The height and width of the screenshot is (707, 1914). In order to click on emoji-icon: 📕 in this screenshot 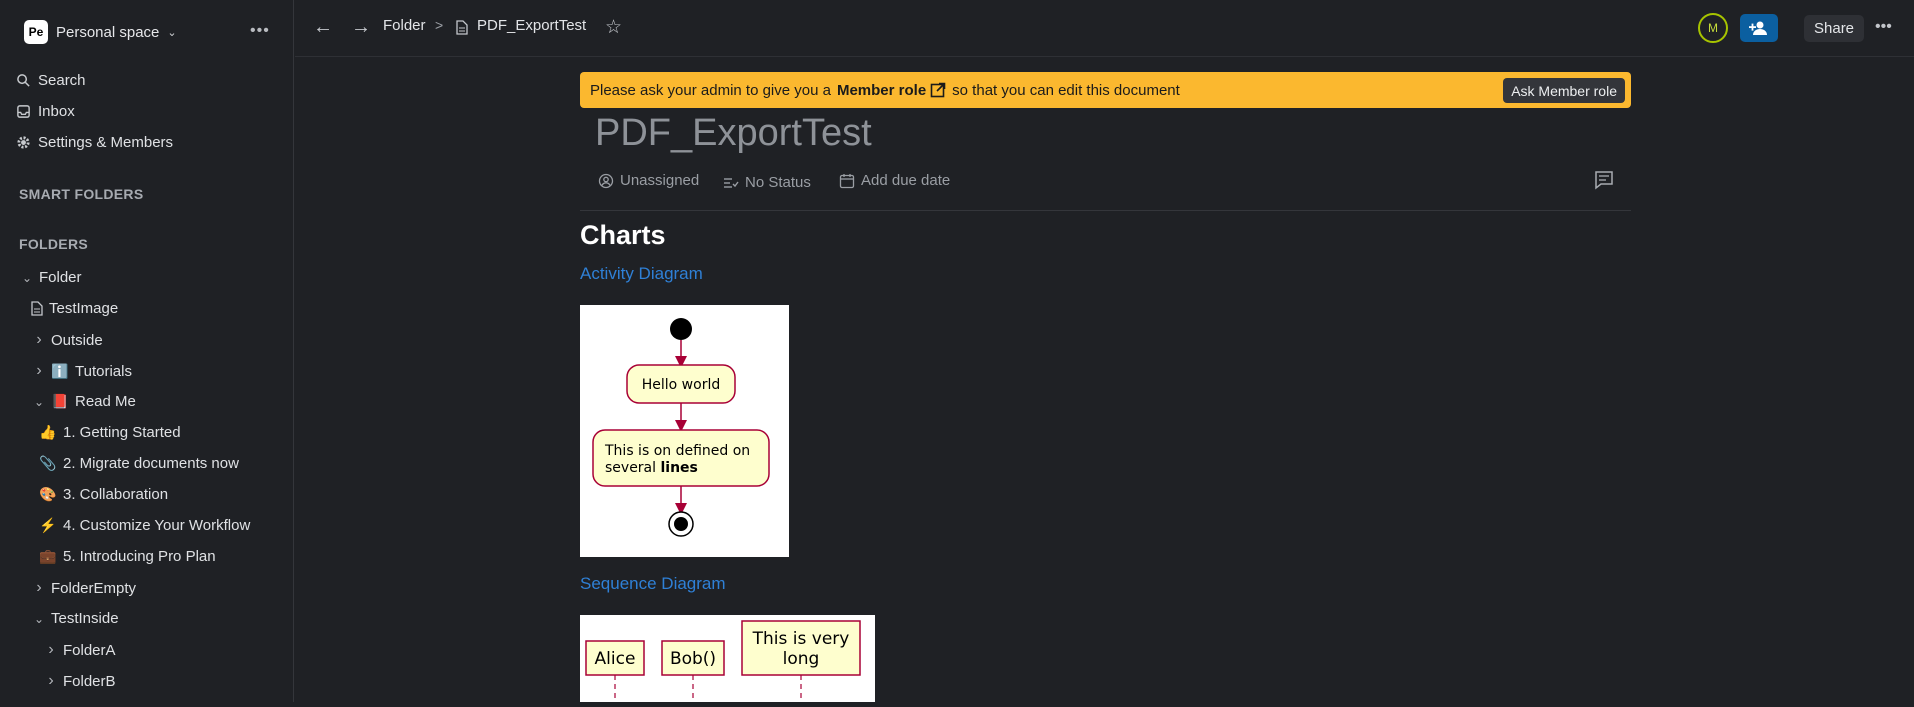, I will do `click(60, 401)`.